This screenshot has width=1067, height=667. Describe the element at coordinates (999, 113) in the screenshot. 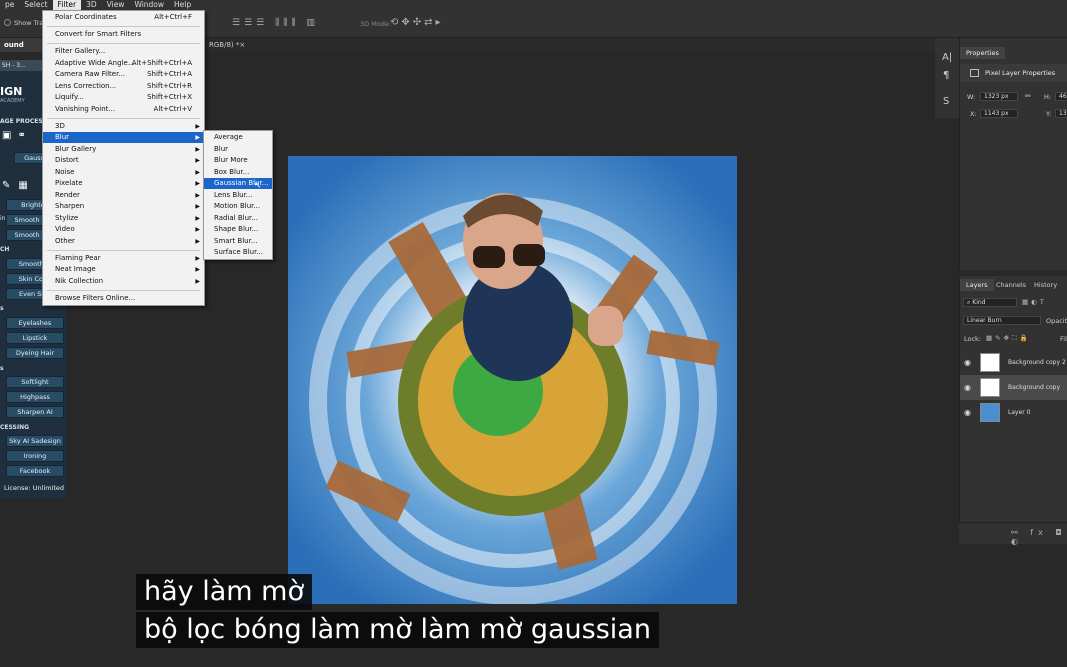

I see `x-field: 1143 px` at that location.